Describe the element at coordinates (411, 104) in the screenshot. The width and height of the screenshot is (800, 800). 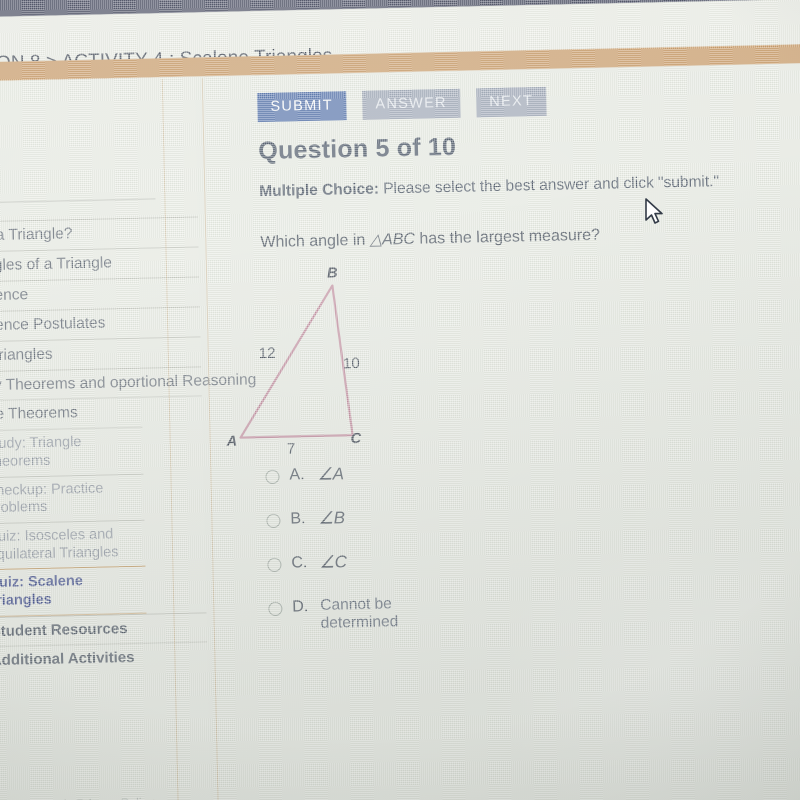
I see `answer-button: ANSWER` at that location.